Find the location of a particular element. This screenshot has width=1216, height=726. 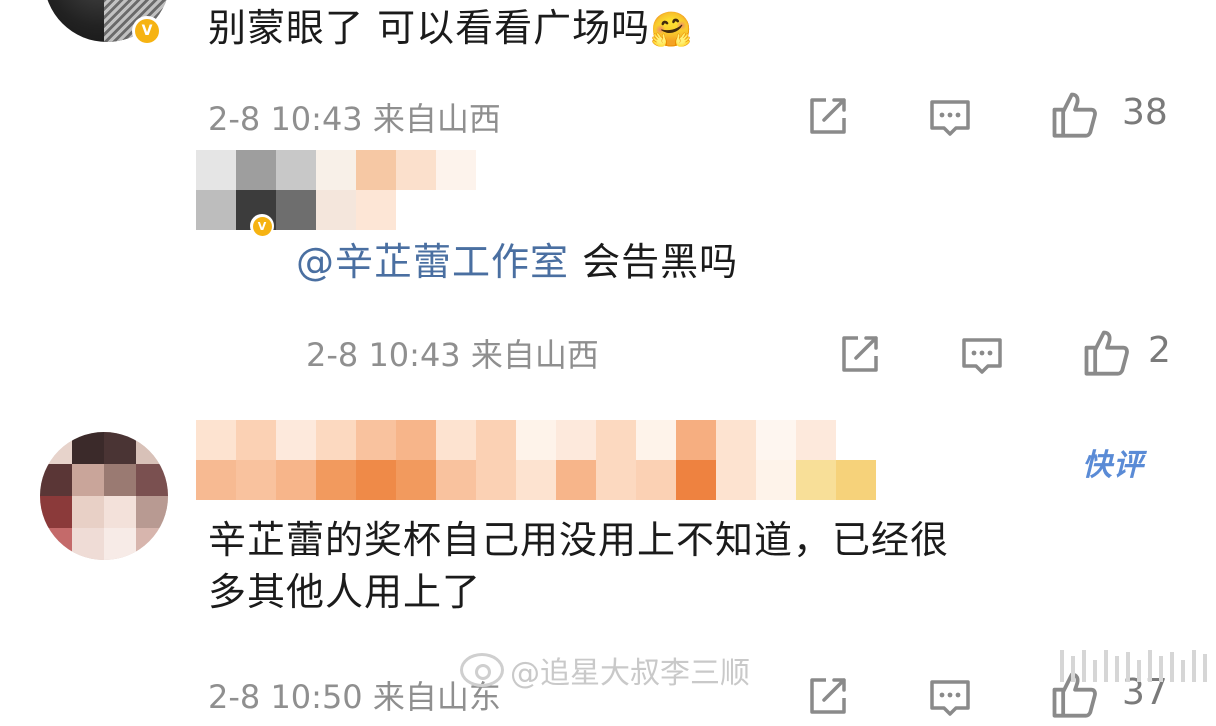

like-count: 2 is located at coordinates (1159, 350).